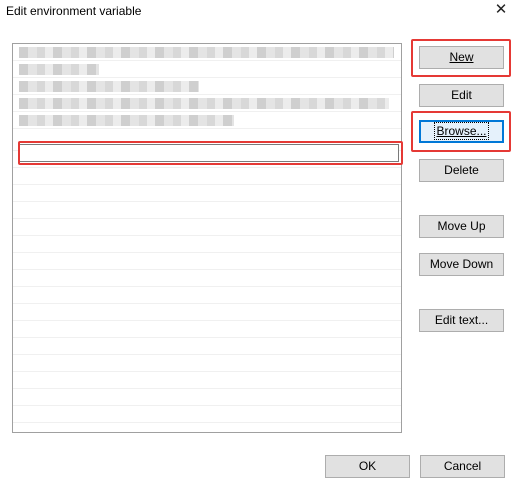 The width and height of the screenshot is (515, 486). I want to click on close-icon: ✕, so click(501, 10).